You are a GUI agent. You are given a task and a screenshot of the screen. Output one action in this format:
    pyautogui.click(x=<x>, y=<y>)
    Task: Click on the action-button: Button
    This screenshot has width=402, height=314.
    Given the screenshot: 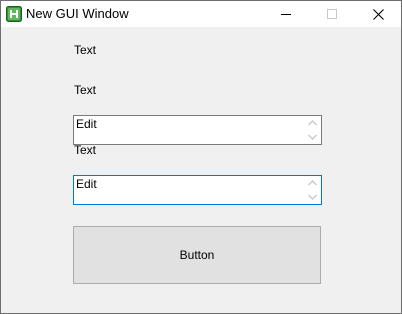 What is the action you would take?
    pyautogui.click(x=197, y=255)
    